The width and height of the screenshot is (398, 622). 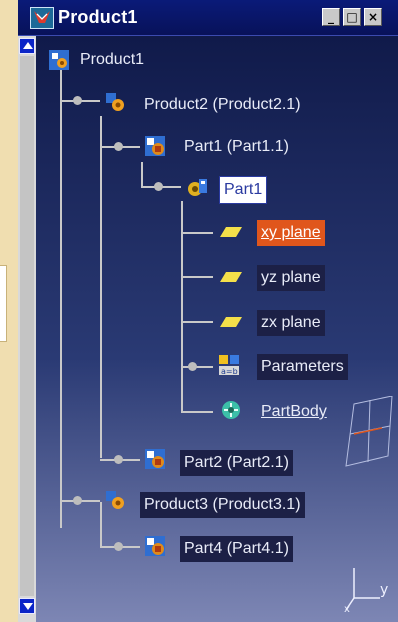 What do you see at coordinates (302, 367) in the screenshot?
I see `tree-node-label: Parameters` at bounding box center [302, 367].